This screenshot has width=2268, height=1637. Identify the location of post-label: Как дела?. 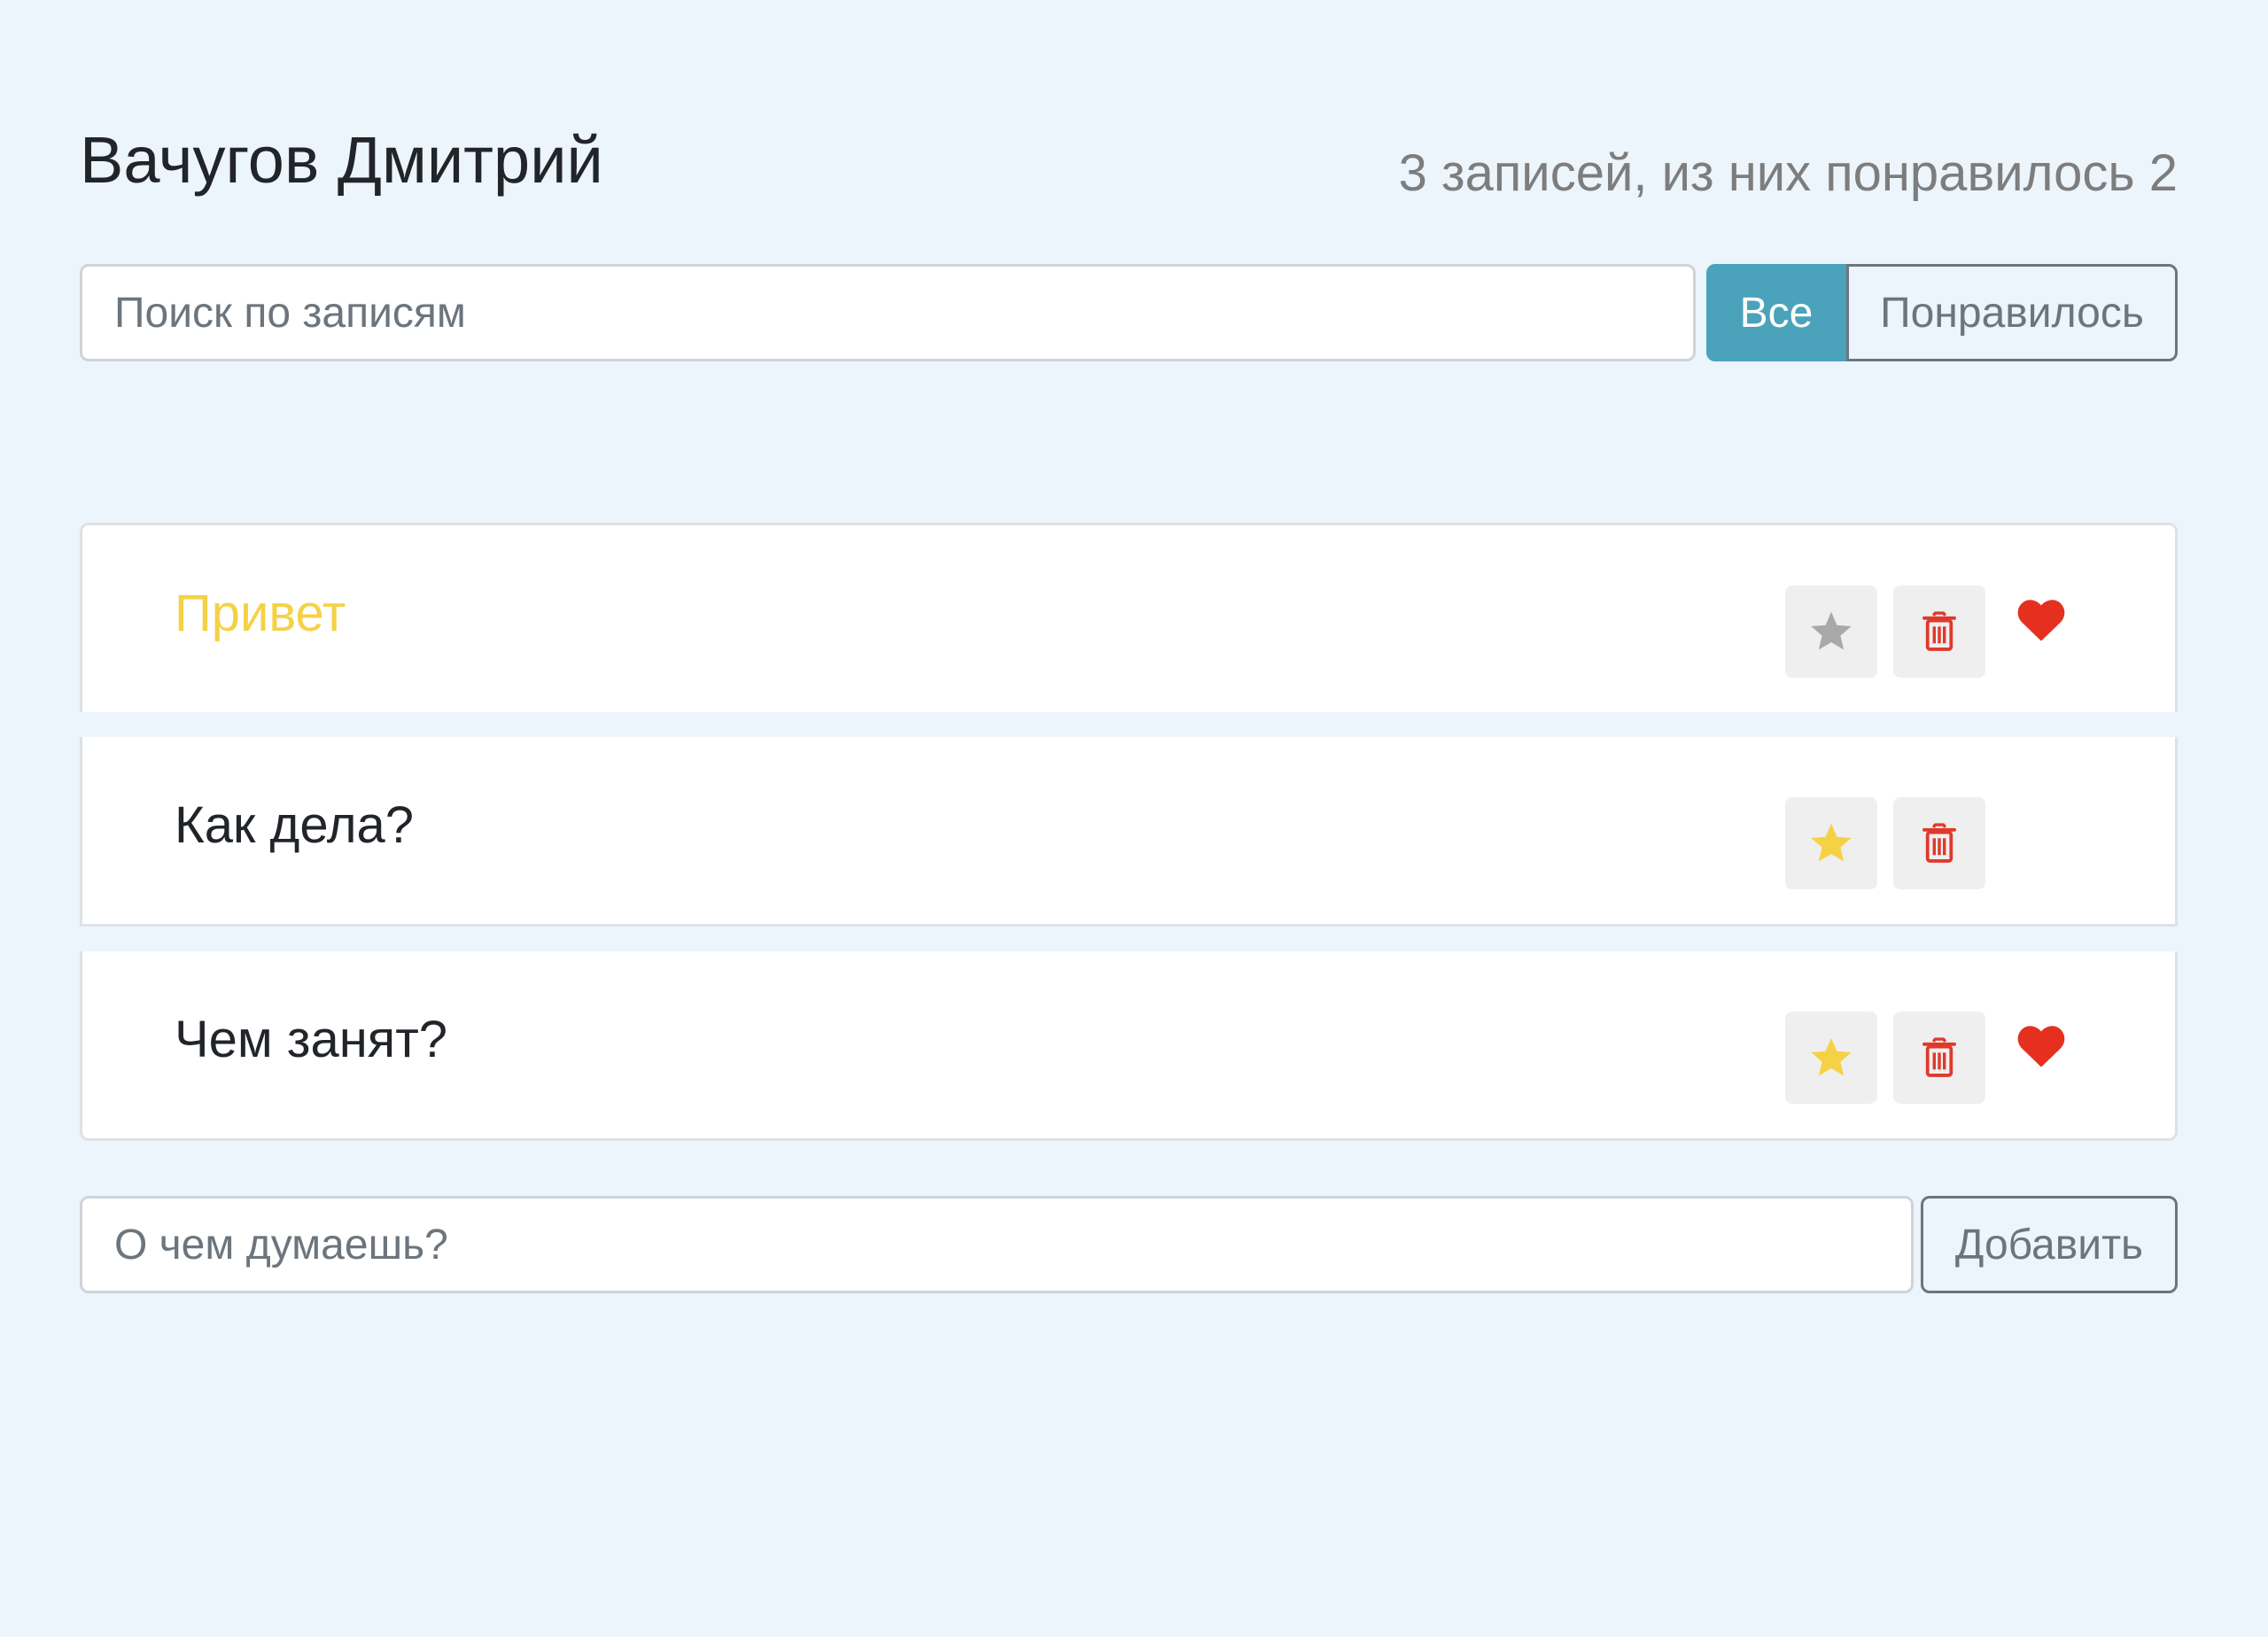
(294, 825).